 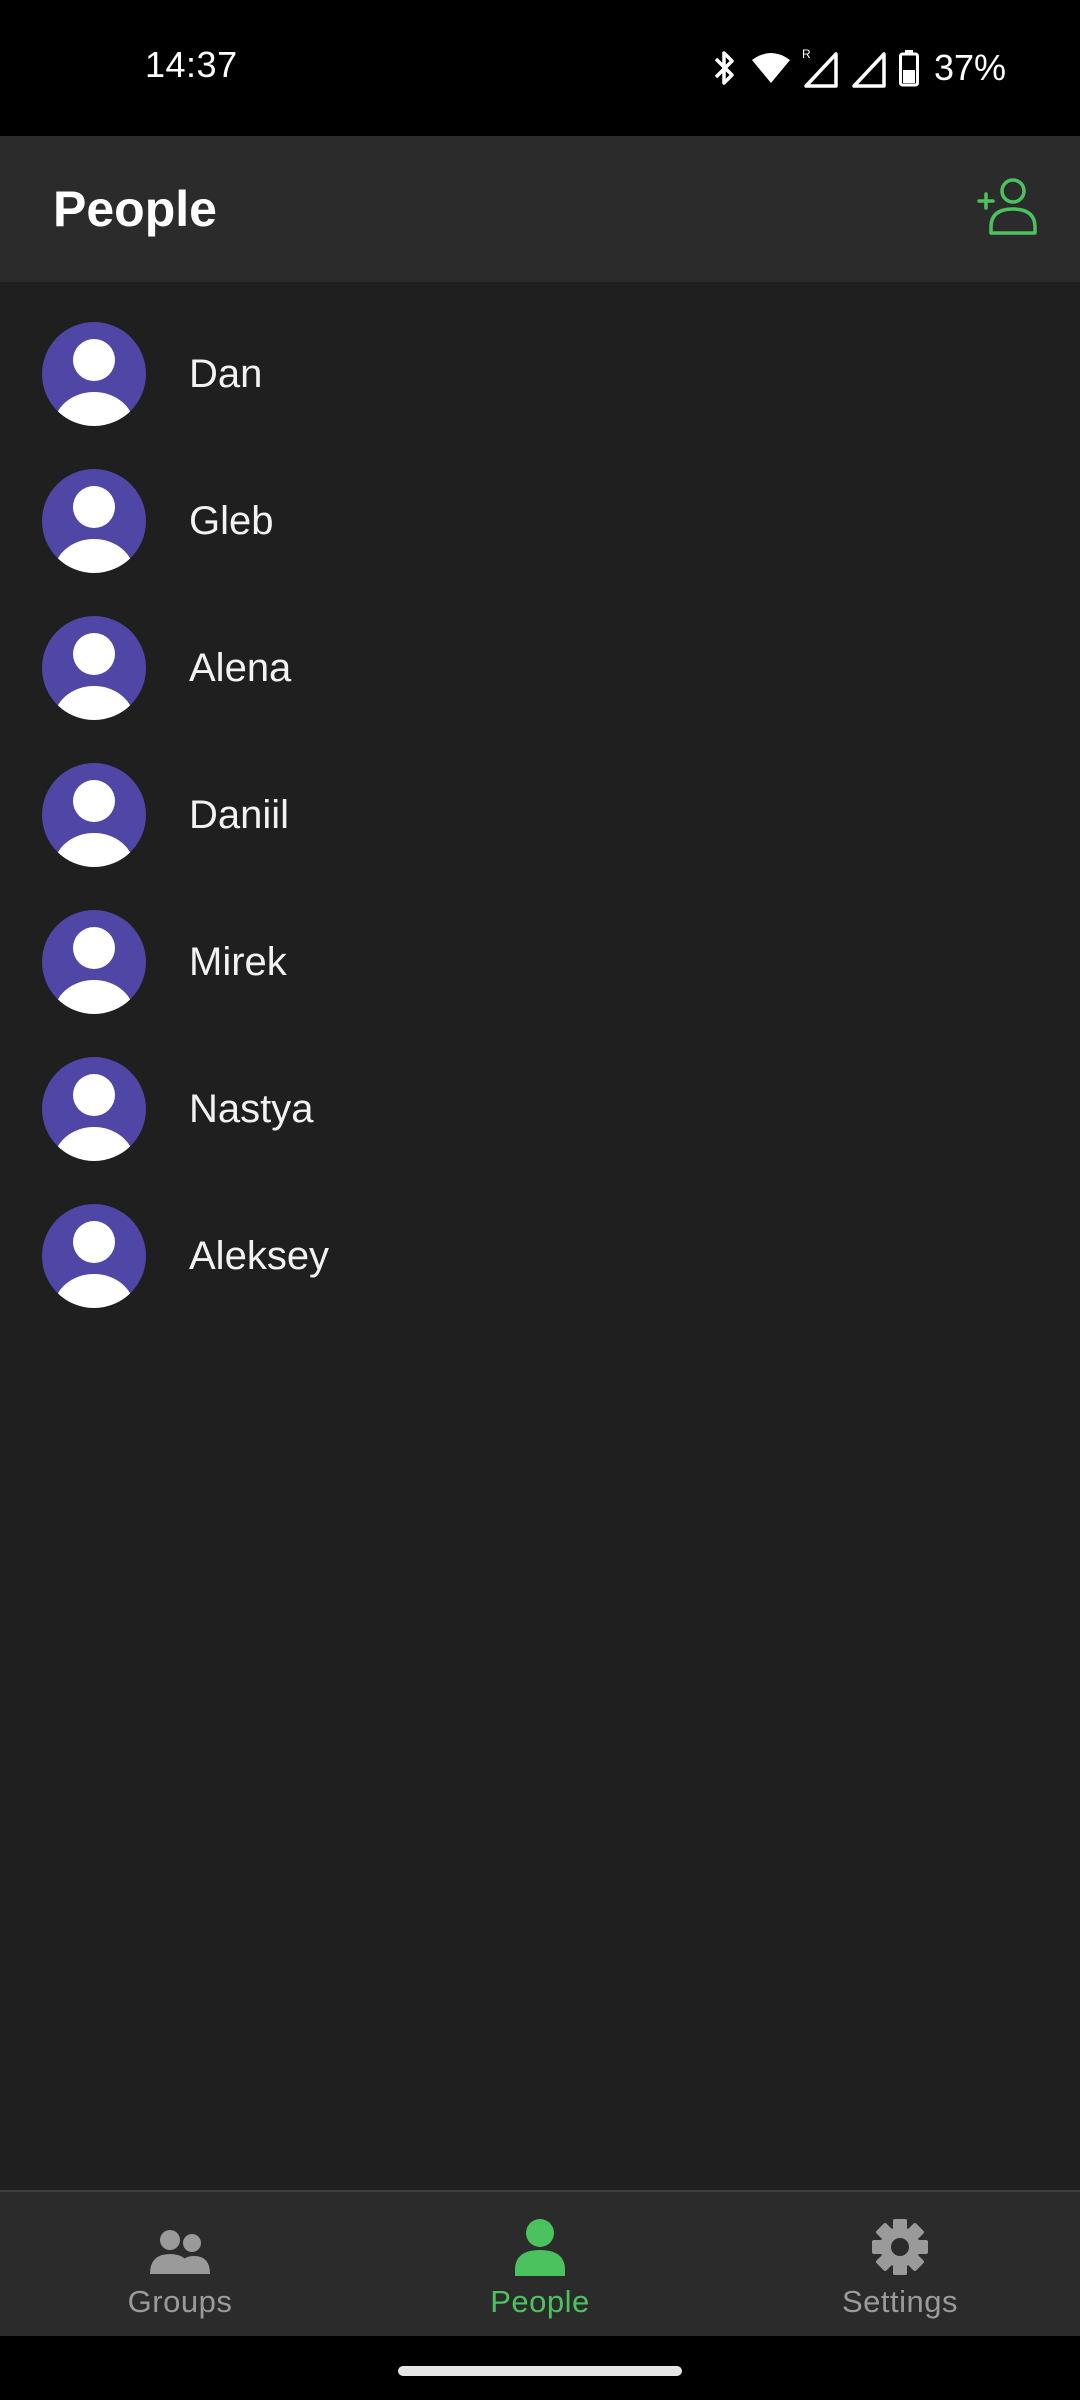 I want to click on person-name: Nastya, so click(x=251, y=1109).